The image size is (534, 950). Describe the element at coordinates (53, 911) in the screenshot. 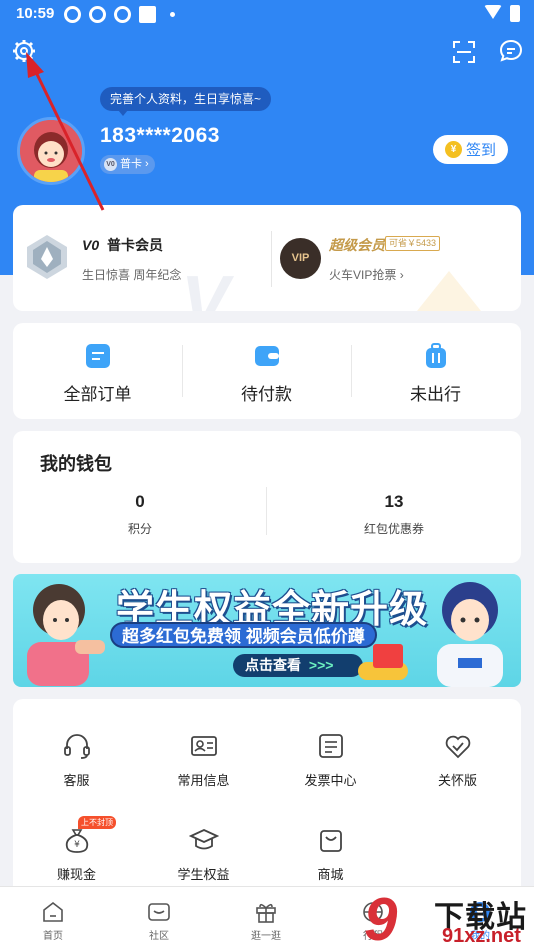

I see `home-icon` at that location.